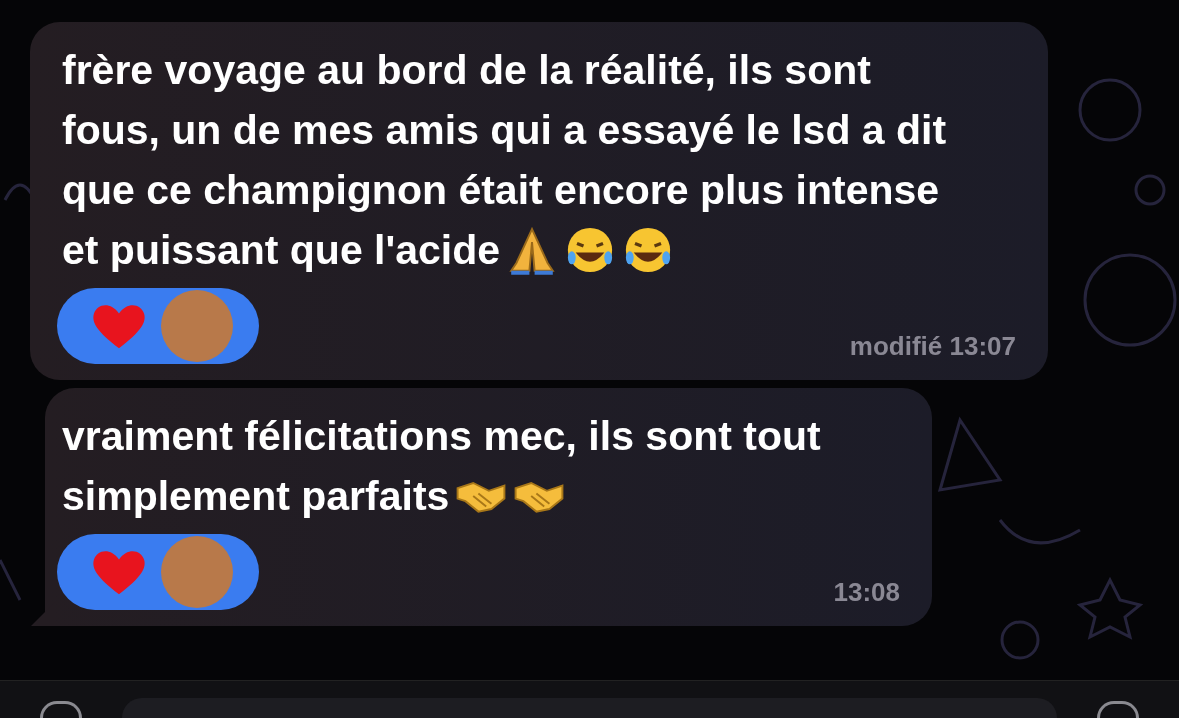 The height and width of the screenshot is (718, 1179). I want to click on attach-icon, so click(61, 709).